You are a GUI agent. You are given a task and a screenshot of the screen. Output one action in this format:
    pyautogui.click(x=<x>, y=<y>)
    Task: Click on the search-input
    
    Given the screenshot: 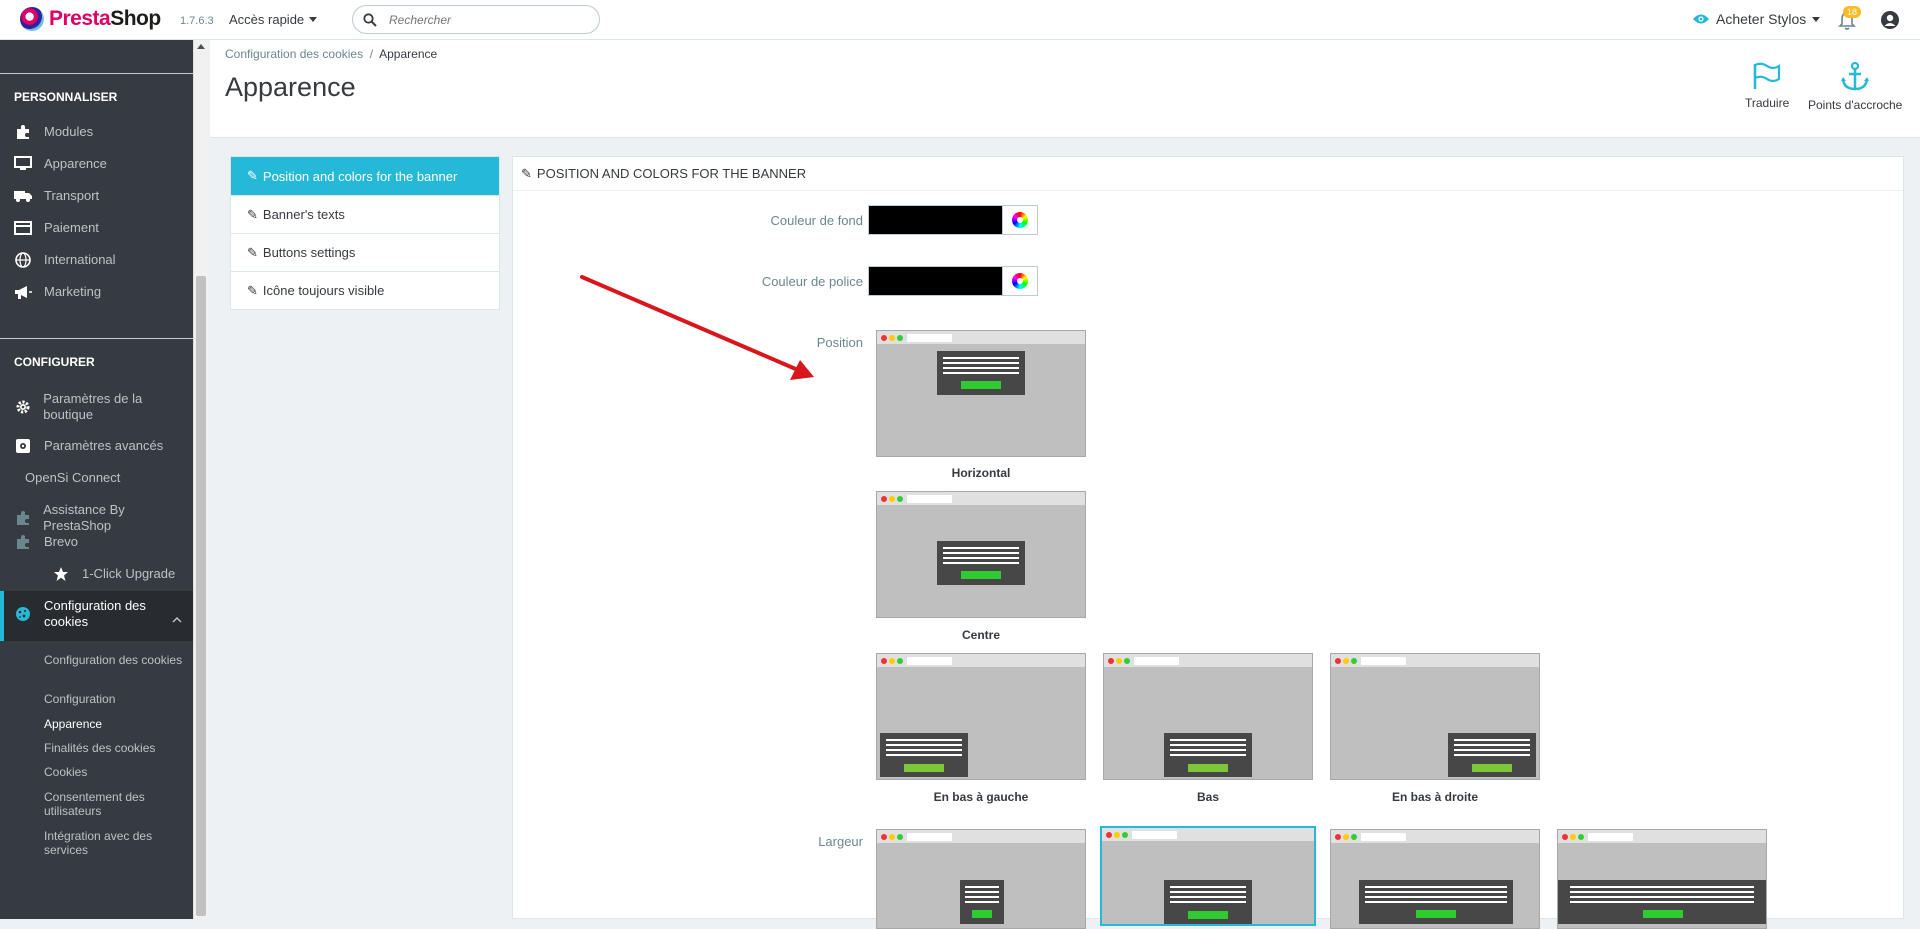 What is the action you would take?
    pyautogui.click(x=477, y=19)
    